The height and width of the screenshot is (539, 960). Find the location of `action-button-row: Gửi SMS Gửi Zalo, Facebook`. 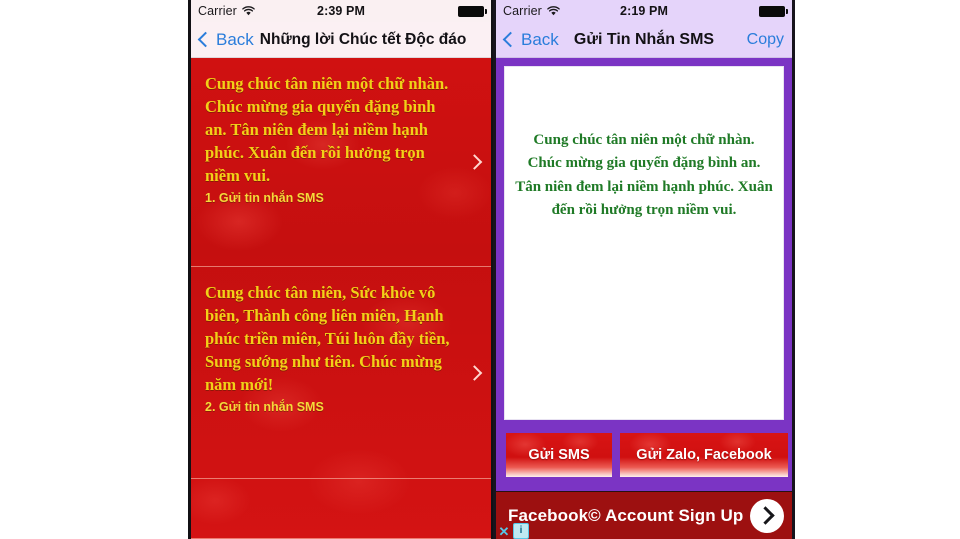

action-button-row: Gửi SMS Gửi Zalo, Facebook is located at coordinates (646, 448).